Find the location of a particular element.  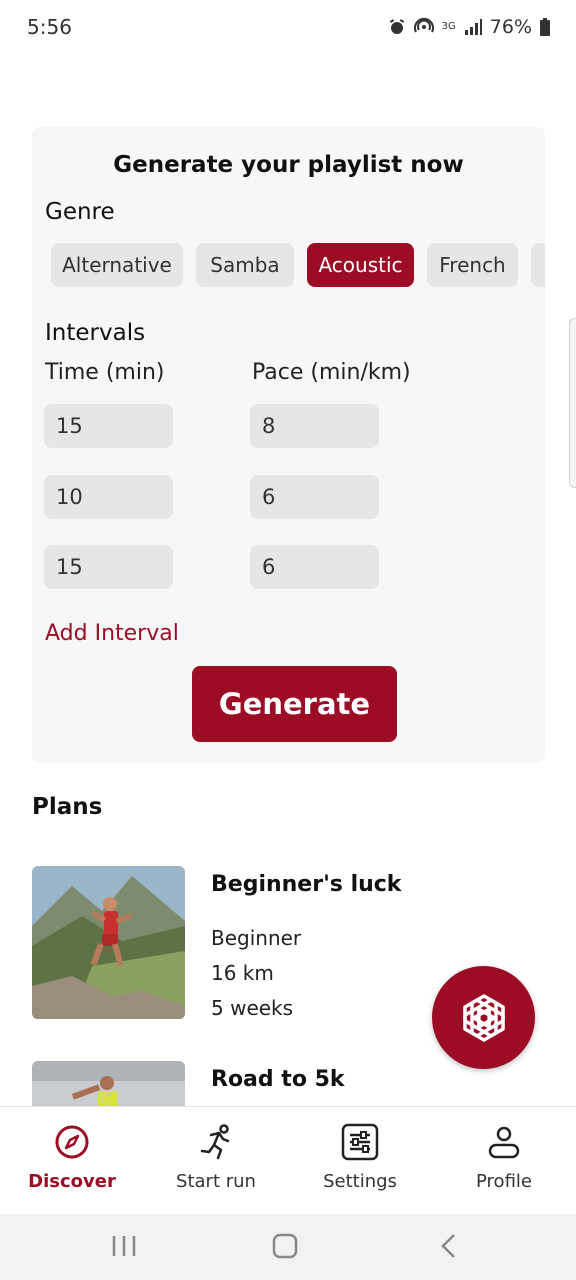

plan-title: Road to 5k is located at coordinates (278, 1079).